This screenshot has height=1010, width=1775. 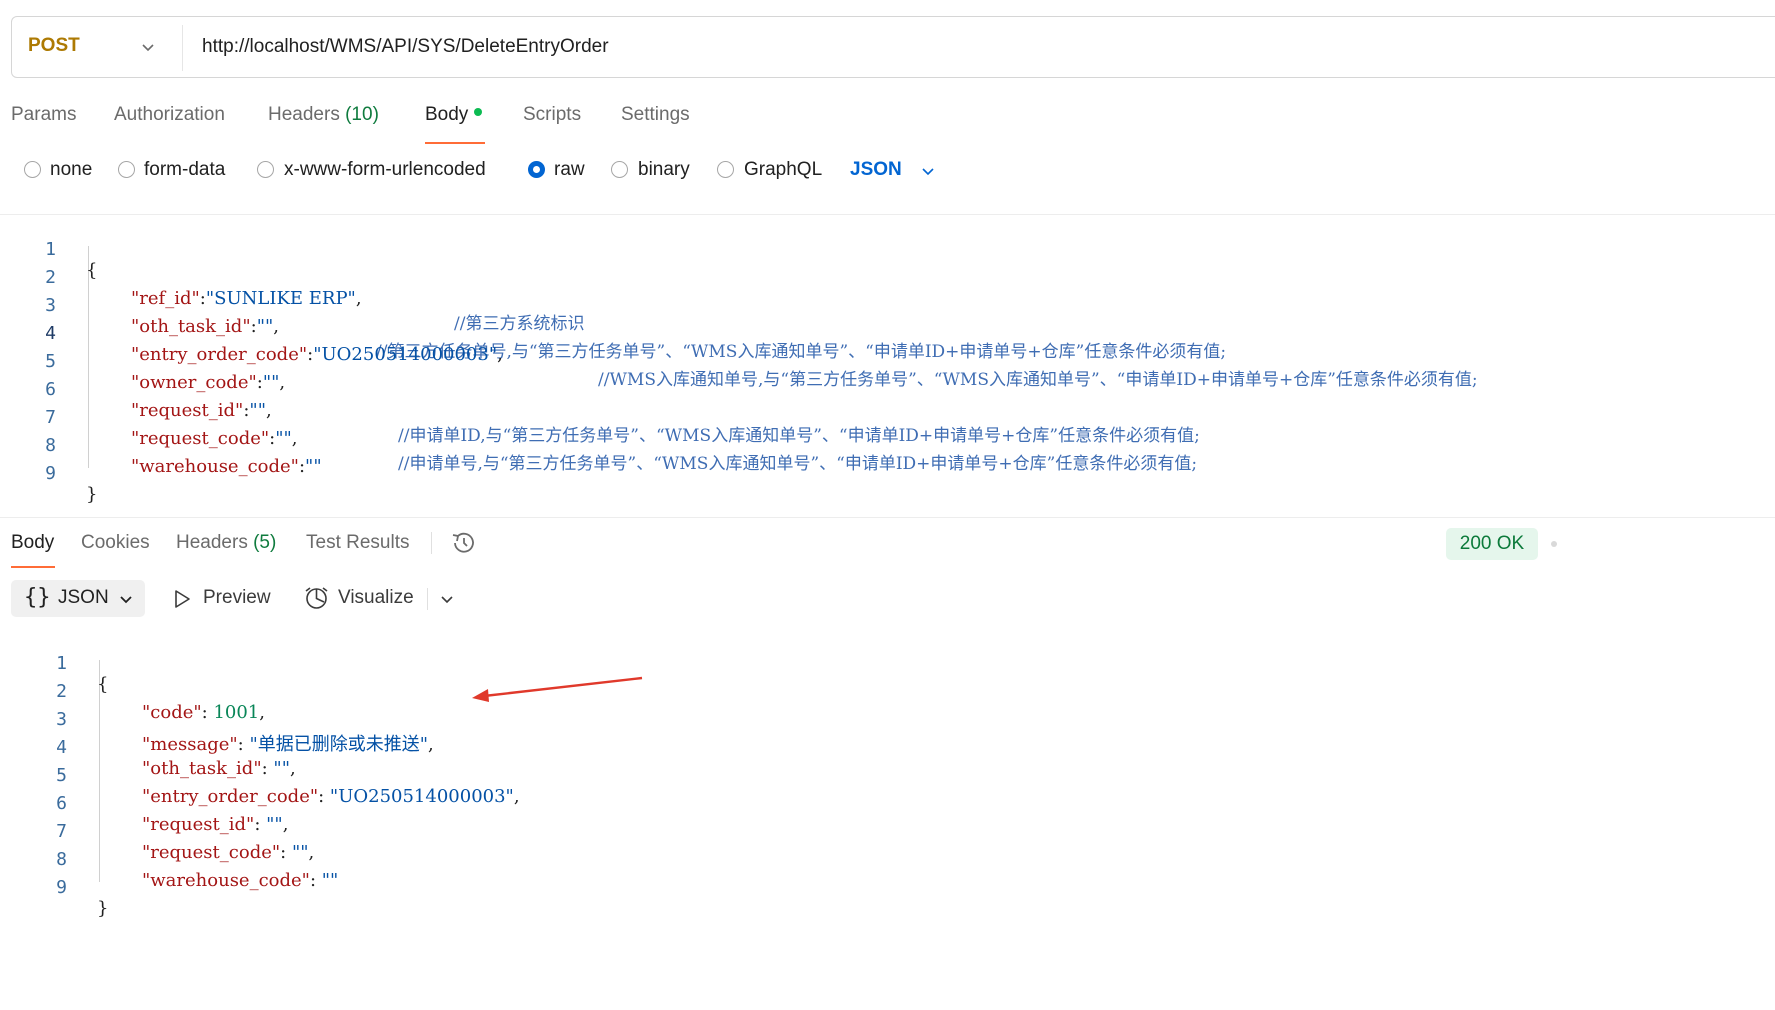 I want to click on response-message-value: "单据已删除或未推送", so click(x=339, y=744).